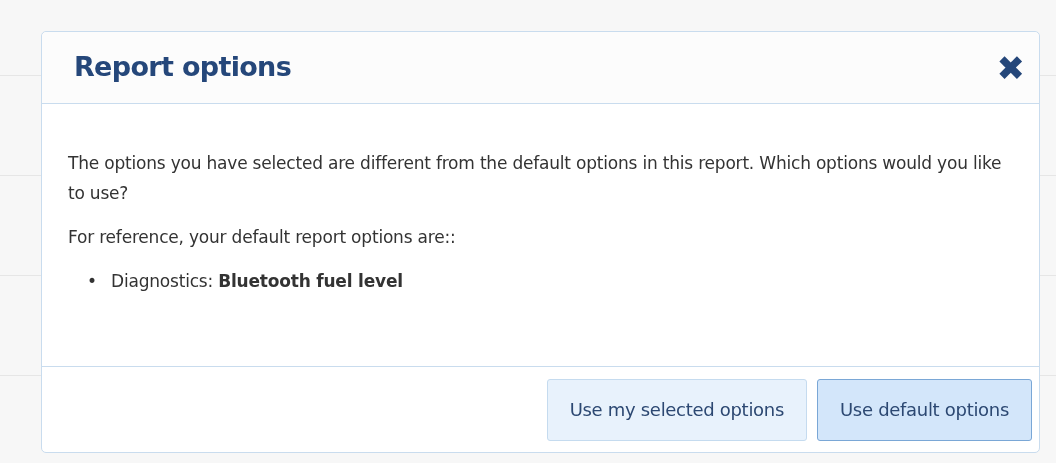 The height and width of the screenshot is (463, 1056). I want to click on secondary-button: Use my selected options, so click(676, 409).